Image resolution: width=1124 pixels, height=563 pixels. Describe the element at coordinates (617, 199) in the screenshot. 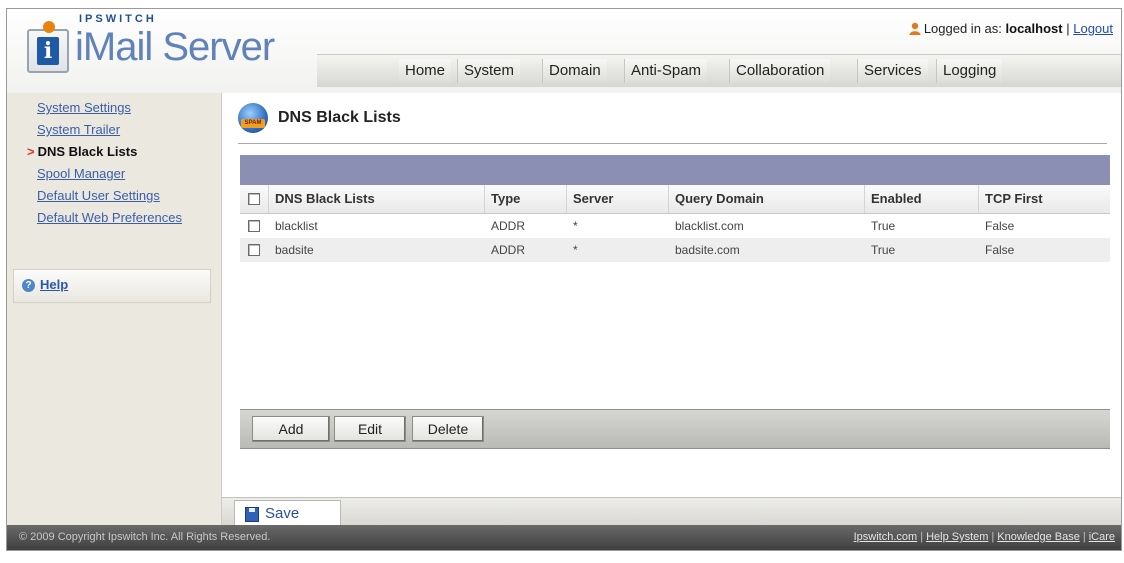

I see `col-header-server: Server` at that location.